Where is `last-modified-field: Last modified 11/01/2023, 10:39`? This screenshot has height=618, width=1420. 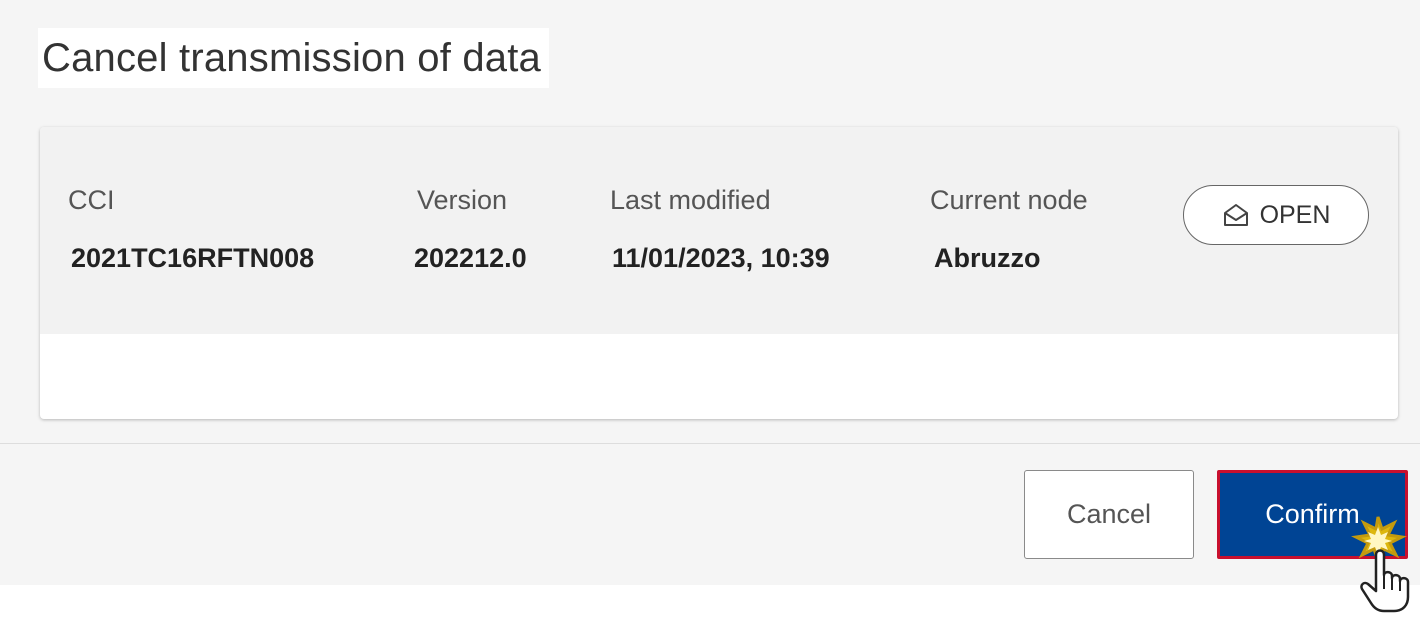 last-modified-field: Last modified 11/01/2023, 10:39 is located at coordinates (720, 228).